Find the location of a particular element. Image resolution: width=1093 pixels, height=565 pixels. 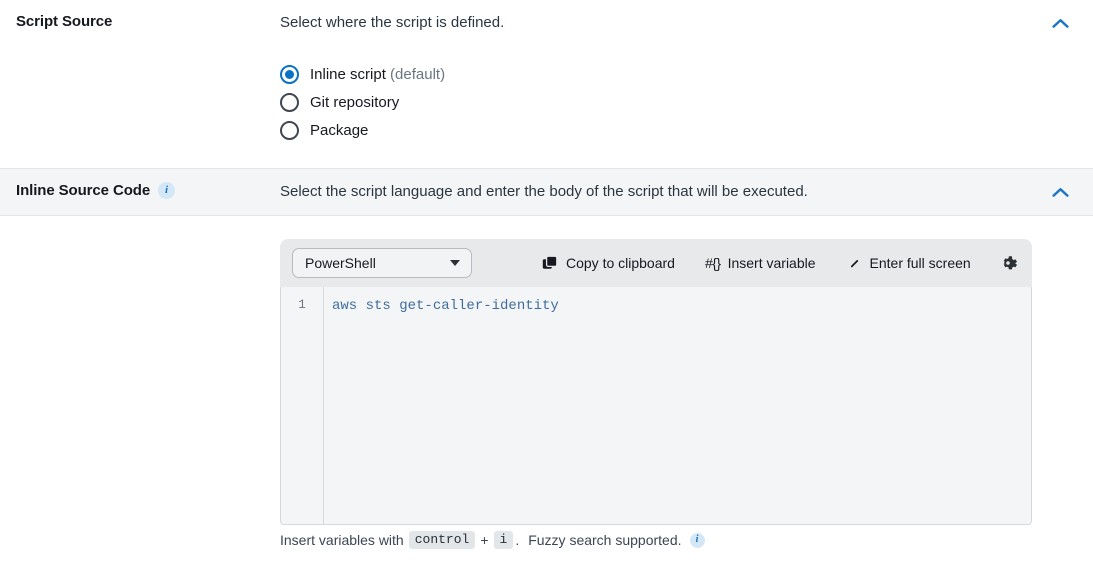

radio-option-package: Package is located at coordinates (686, 130).